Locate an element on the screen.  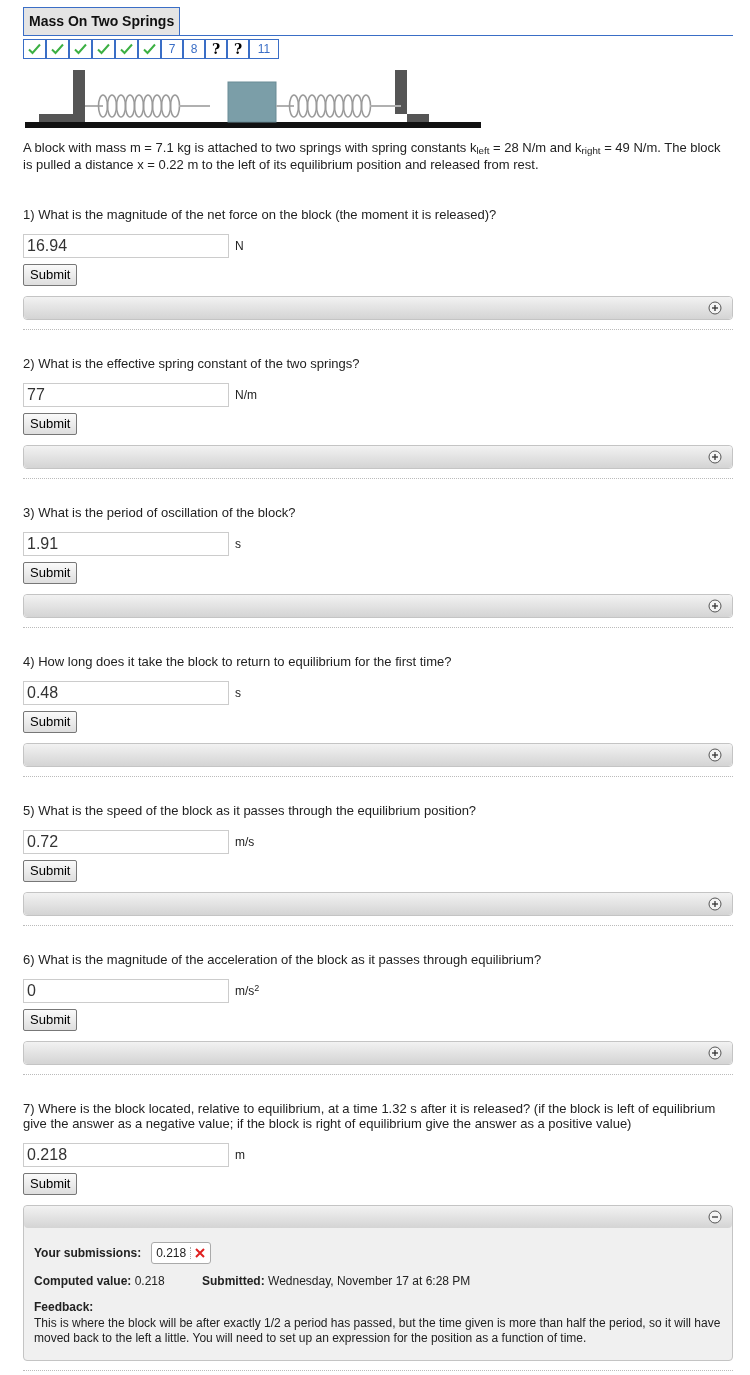
submission-value: 0.218 is located at coordinates (171, 1253).